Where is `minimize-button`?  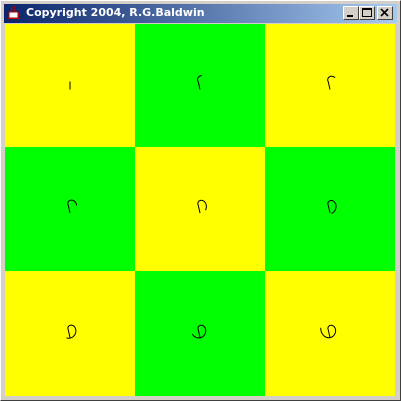
minimize-button is located at coordinates (351, 13).